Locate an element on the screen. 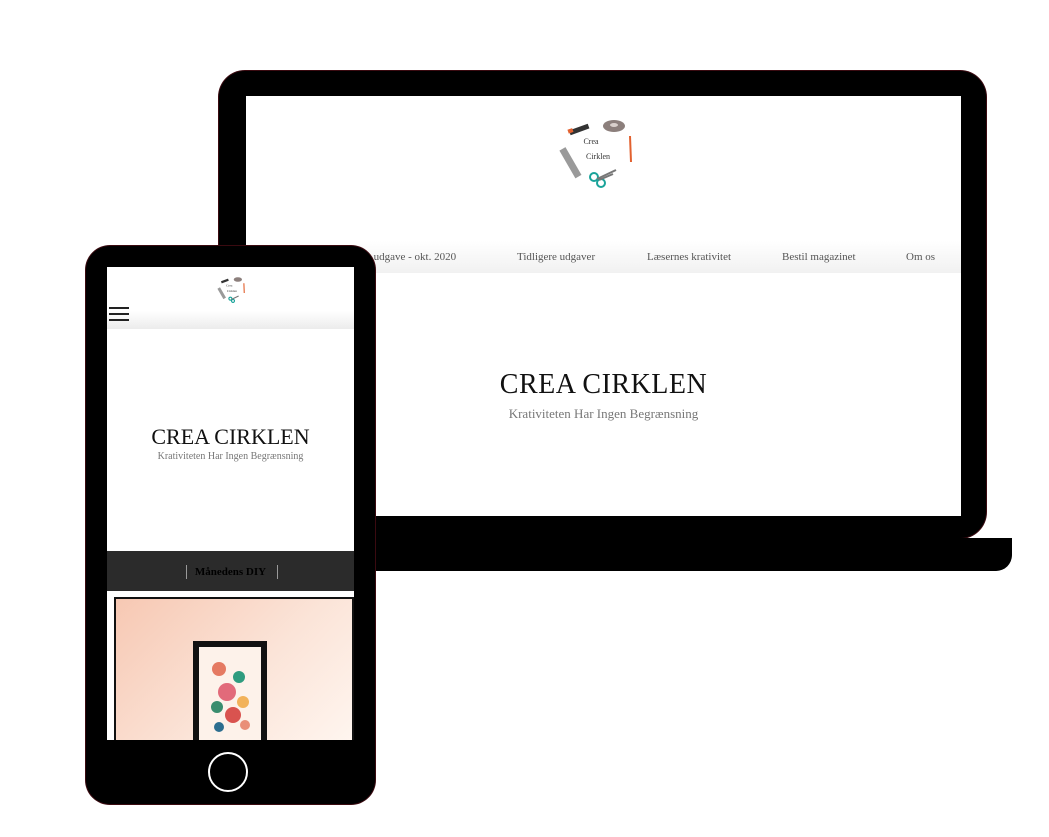 This screenshot has height=837, width=1049. floral-artwork-icon is located at coordinates (230, 697).